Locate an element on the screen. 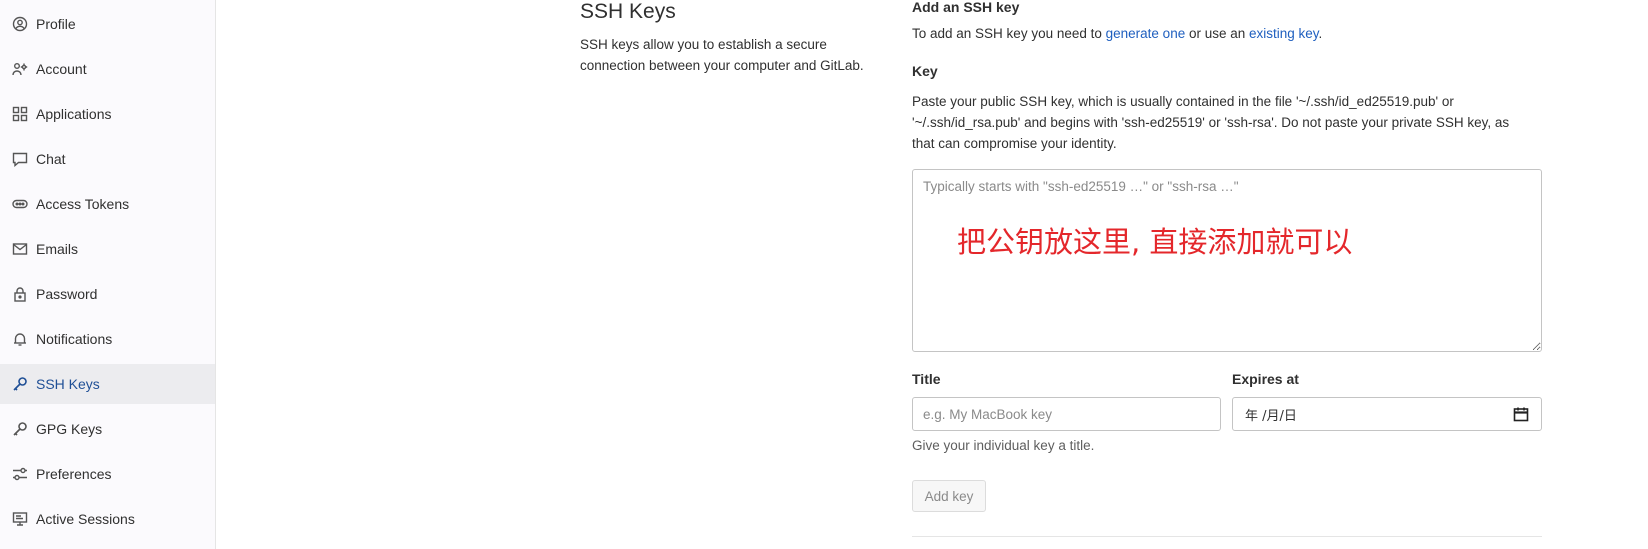 Image resolution: width=1648 pixels, height=549 pixels. sidebar-item-password: Password is located at coordinates (107, 294).